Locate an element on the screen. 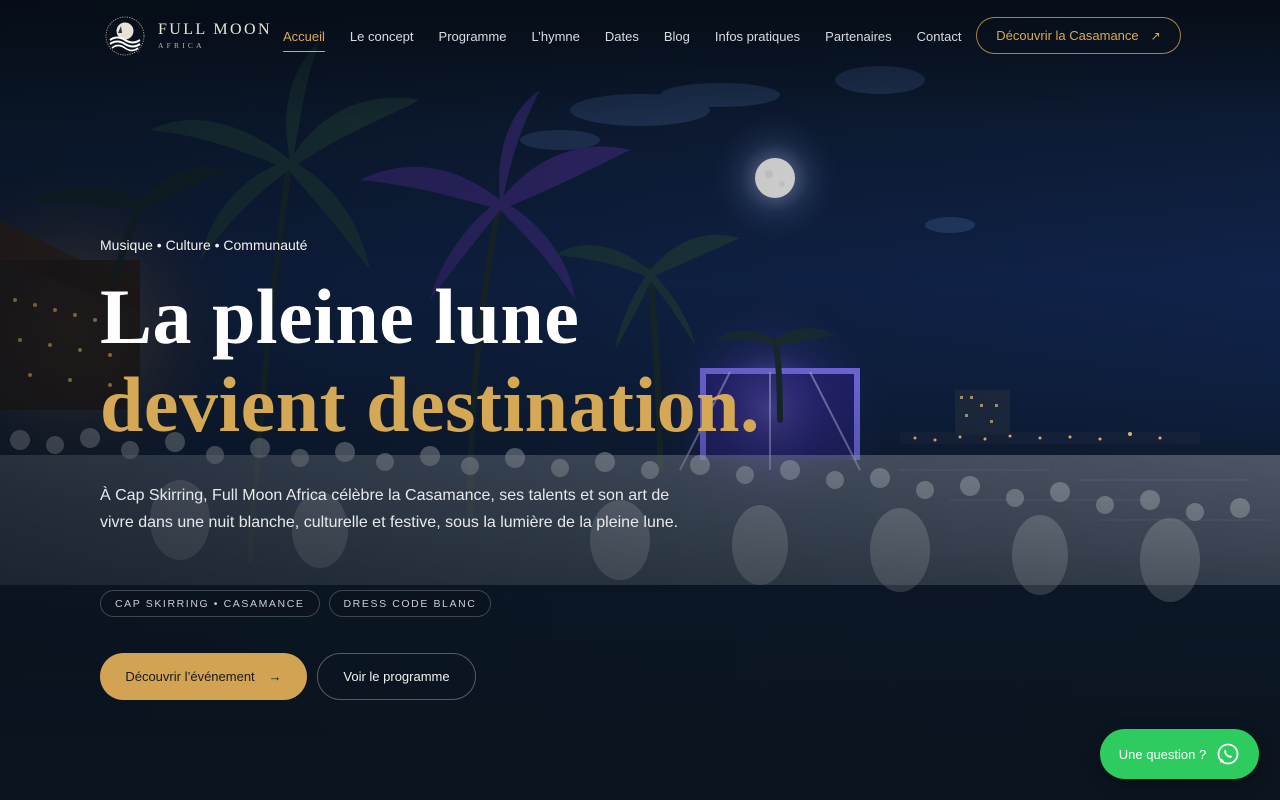 This screenshot has width=1280, height=800. nav-item-contact: Contact is located at coordinates (939, 36).